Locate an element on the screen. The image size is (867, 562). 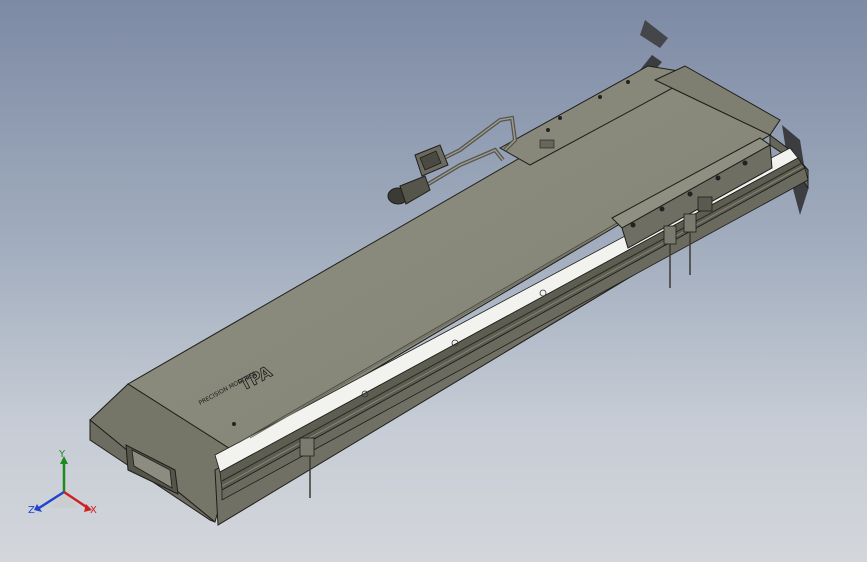
y-axis-label: Y is located at coordinates (62, 454).